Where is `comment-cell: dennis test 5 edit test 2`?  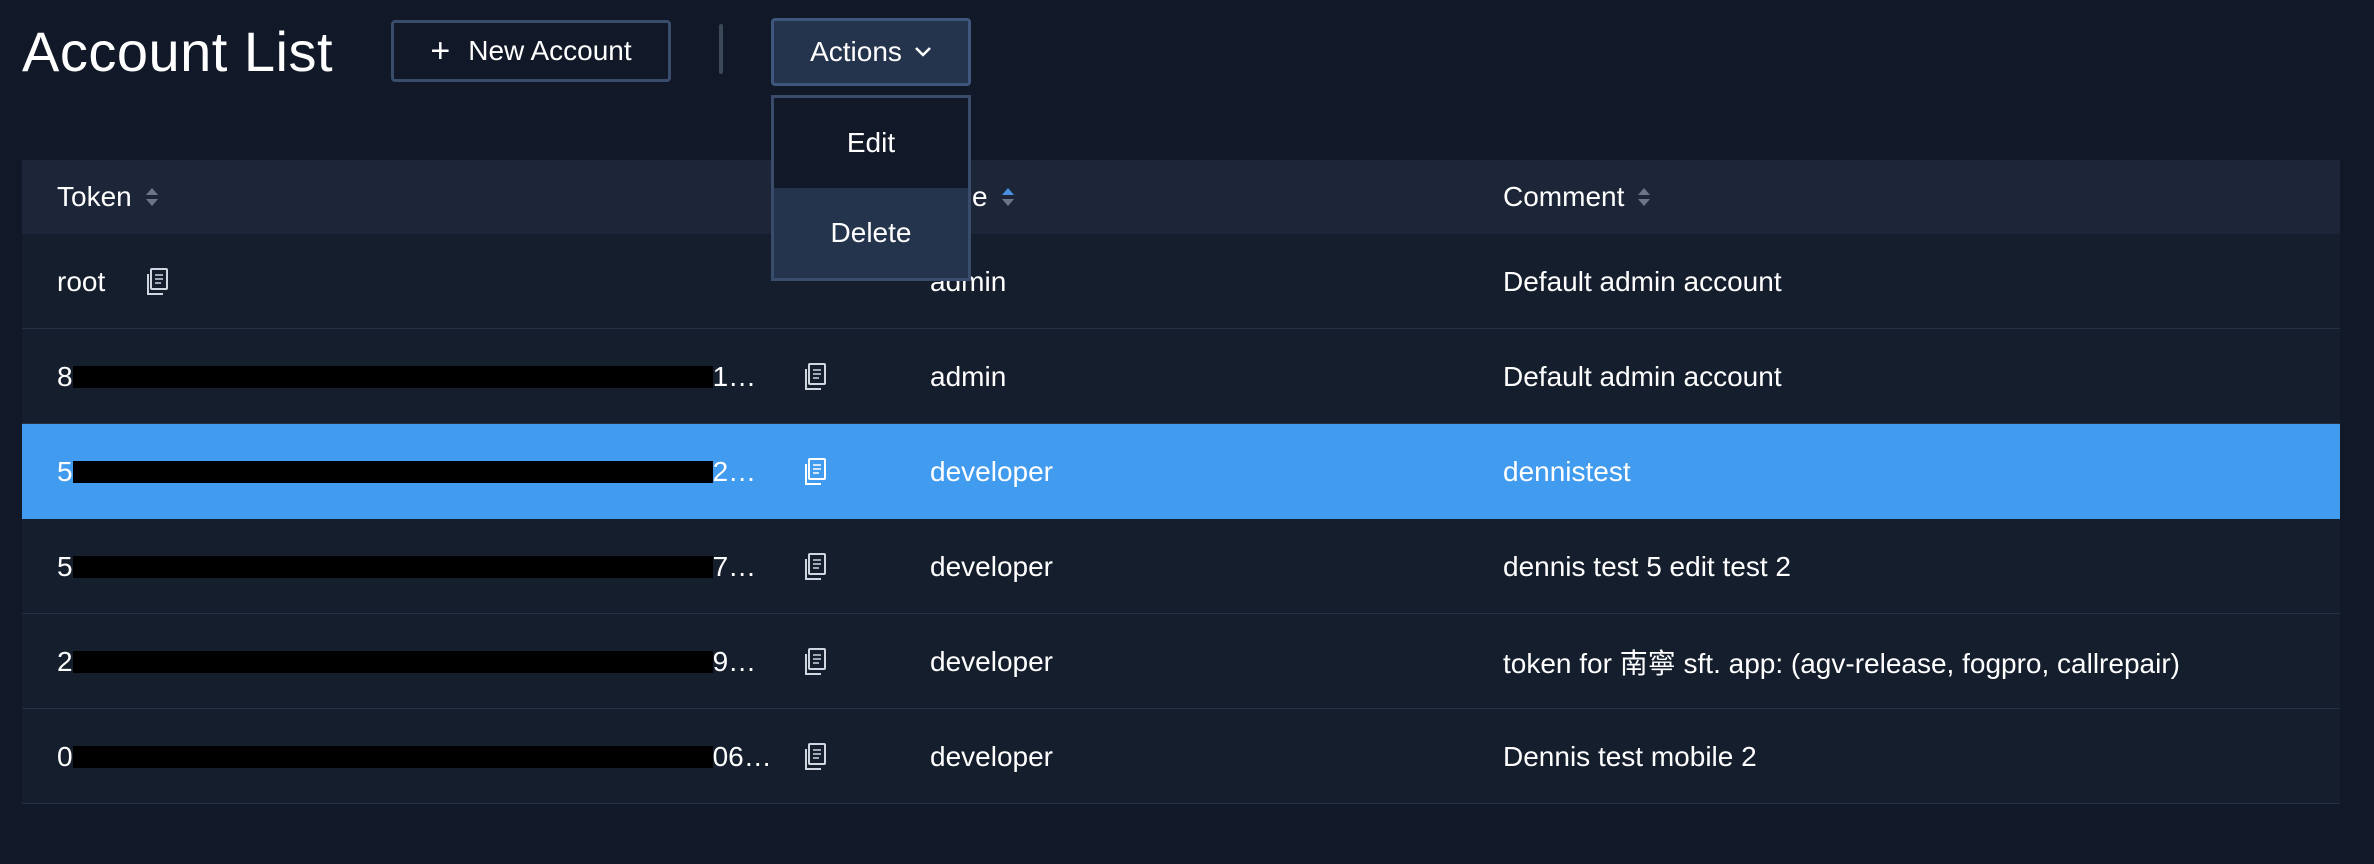
comment-cell: dennis test 5 edit test 2 is located at coordinates (1647, 566).